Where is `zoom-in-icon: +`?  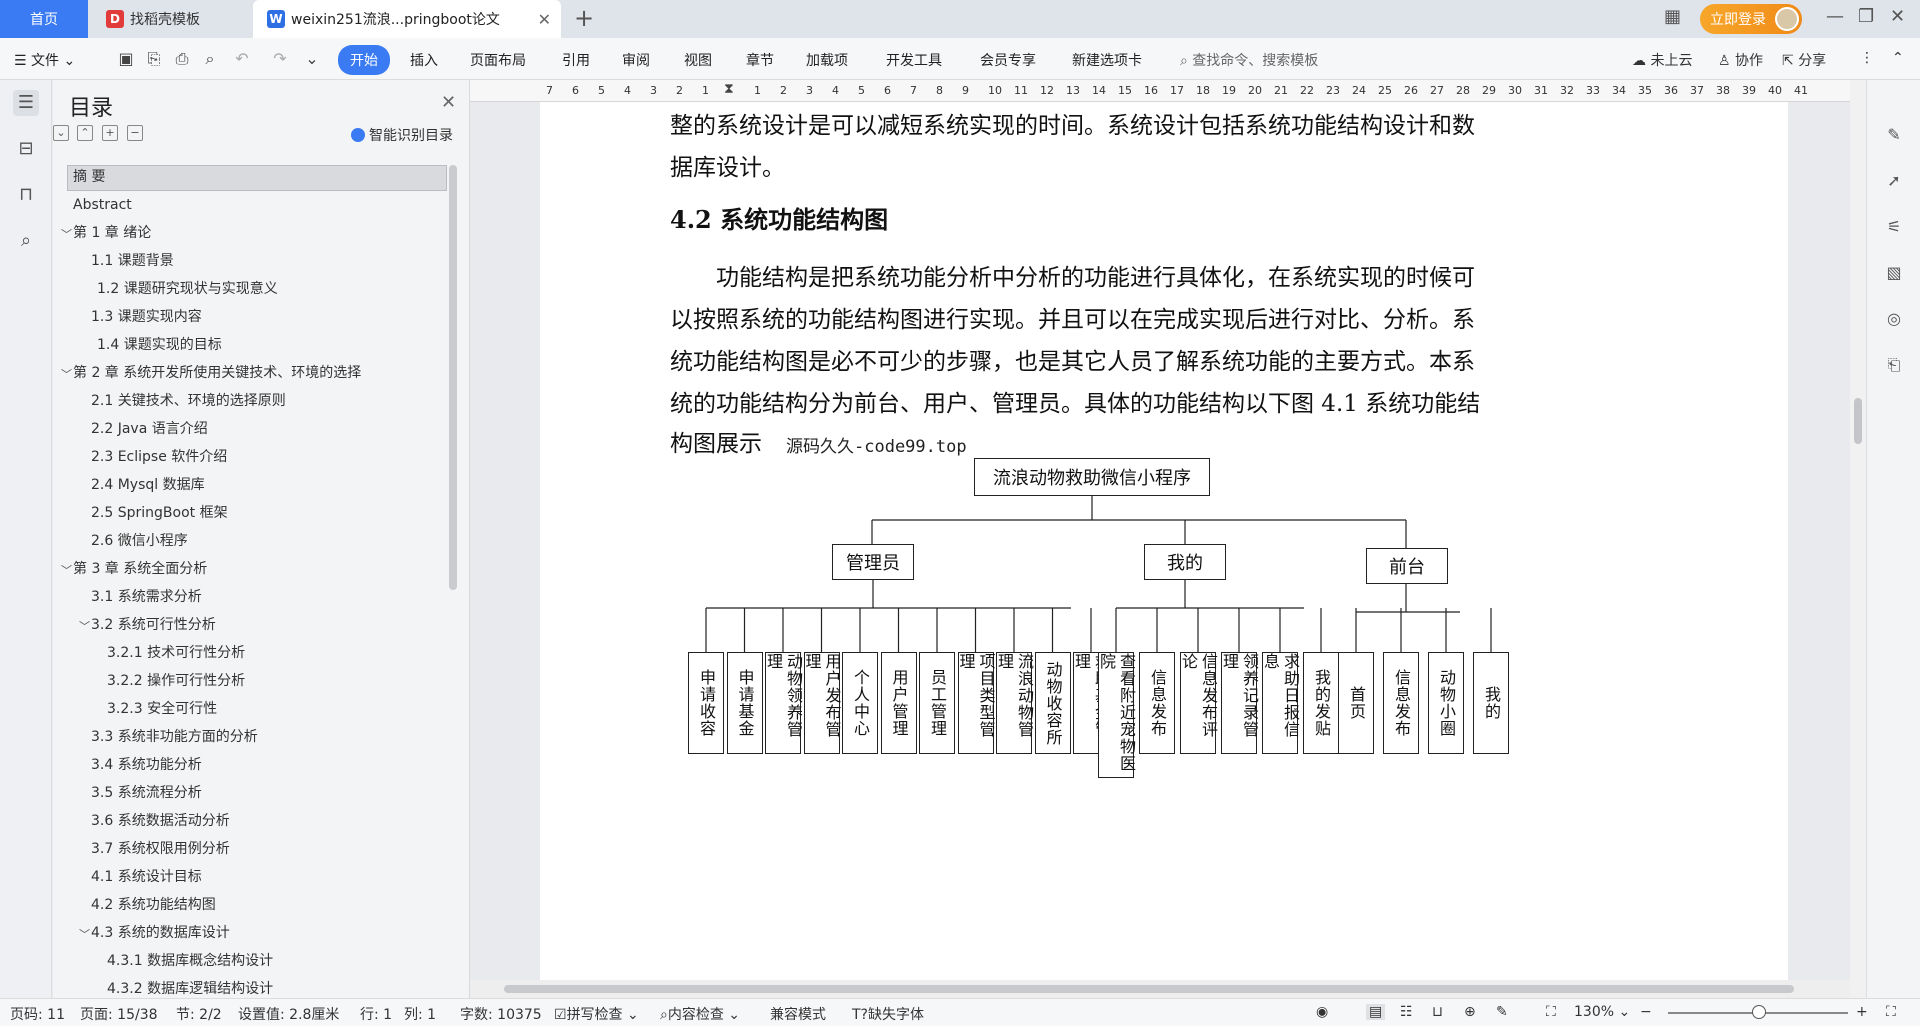 zoom-in-icon: + is located at coordinates (1862, 1012).